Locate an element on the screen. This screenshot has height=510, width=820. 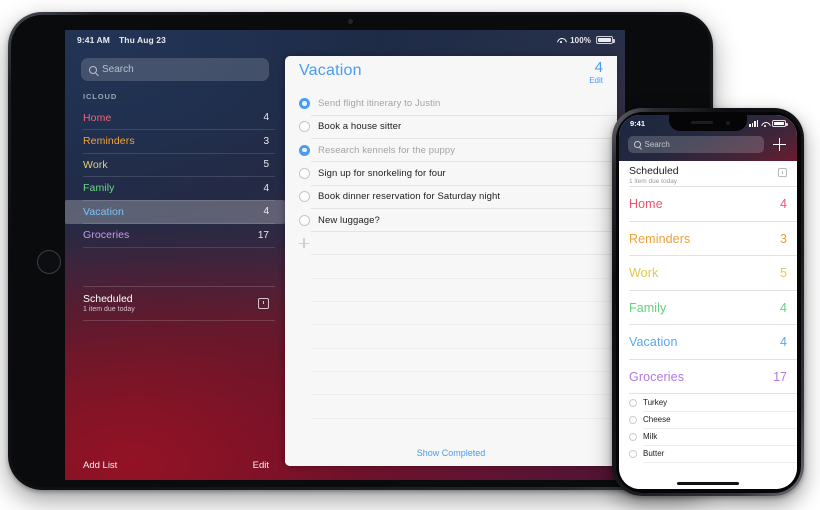
sidebar-item-family: Family 4 is located at coordinates (175, 189).